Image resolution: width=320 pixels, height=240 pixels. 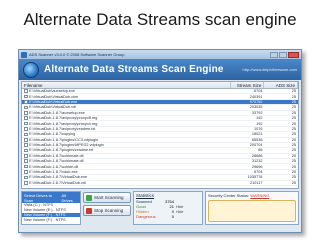 I want to click on scan-buttons: Start Scanning Stop Scanning, so click(x=107, y=208).